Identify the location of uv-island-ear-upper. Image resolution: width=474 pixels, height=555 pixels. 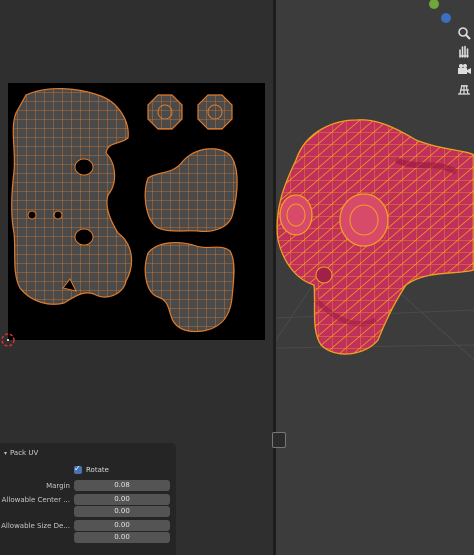
(191, 190).